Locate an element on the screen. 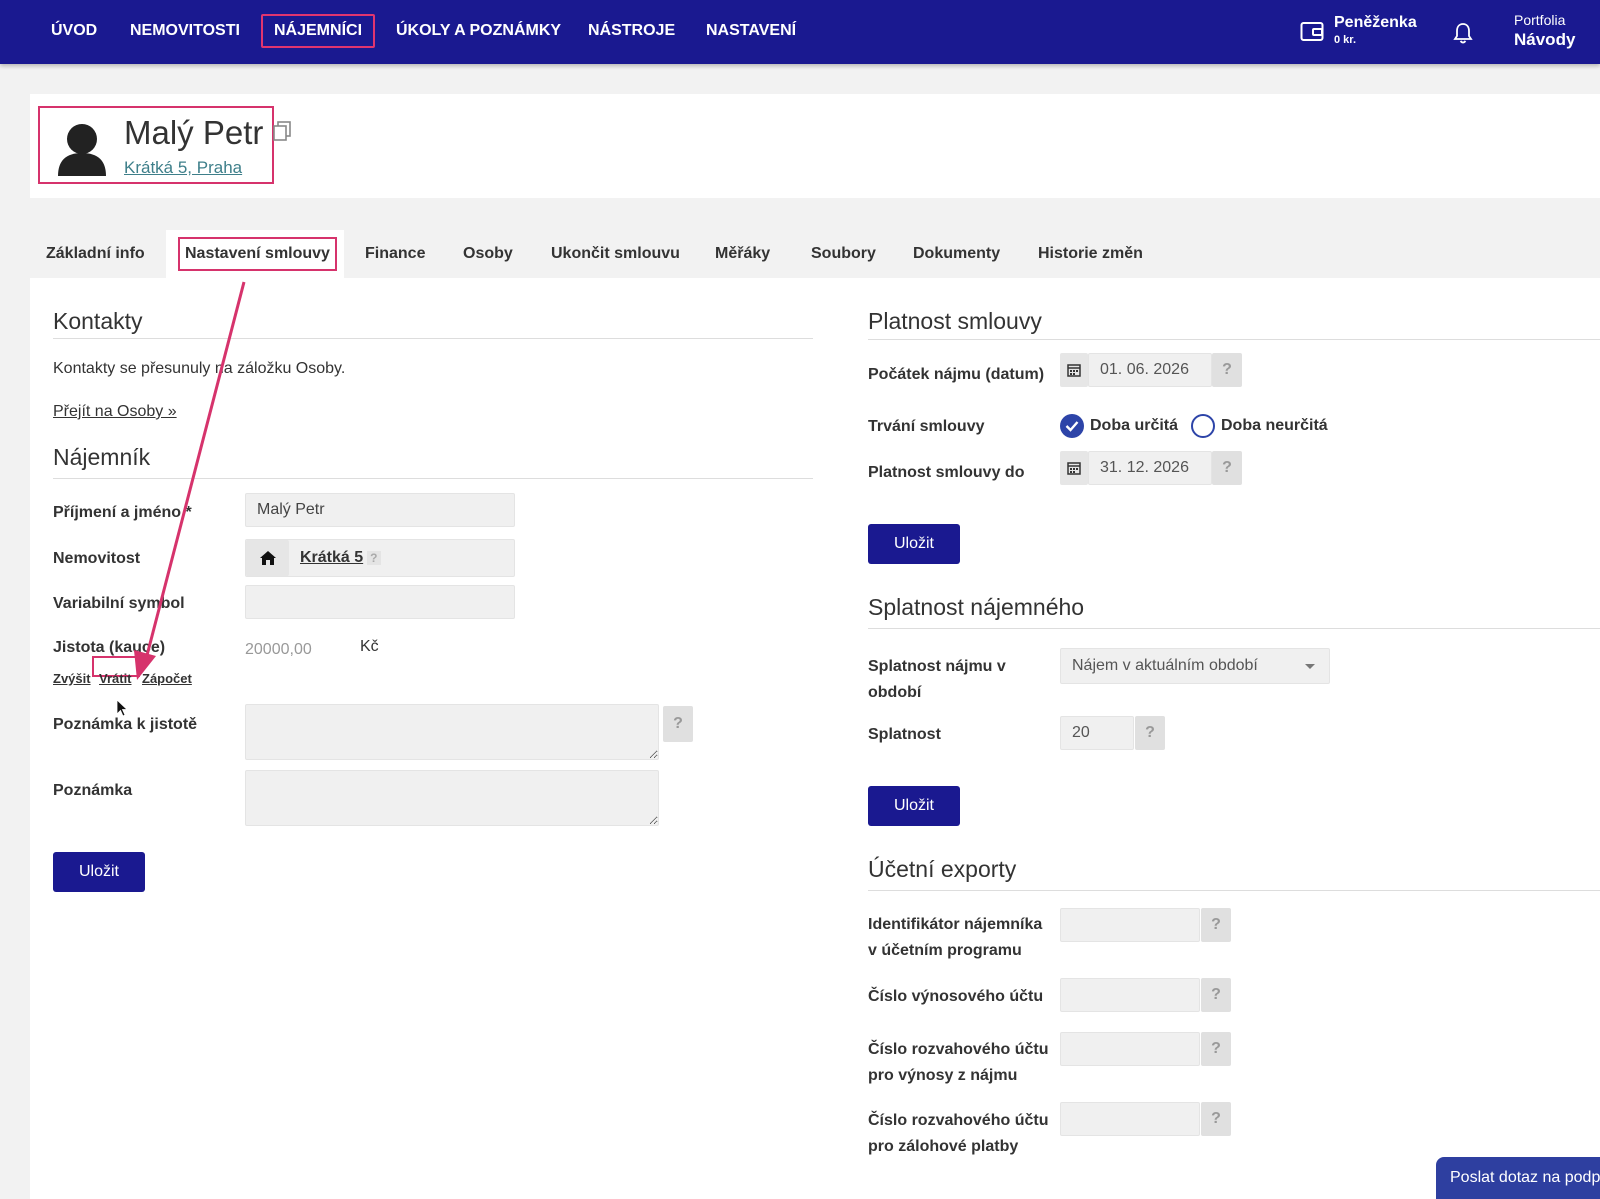  portfolio-menu: Portfolia Návody is located at coordinates (1544, 31).